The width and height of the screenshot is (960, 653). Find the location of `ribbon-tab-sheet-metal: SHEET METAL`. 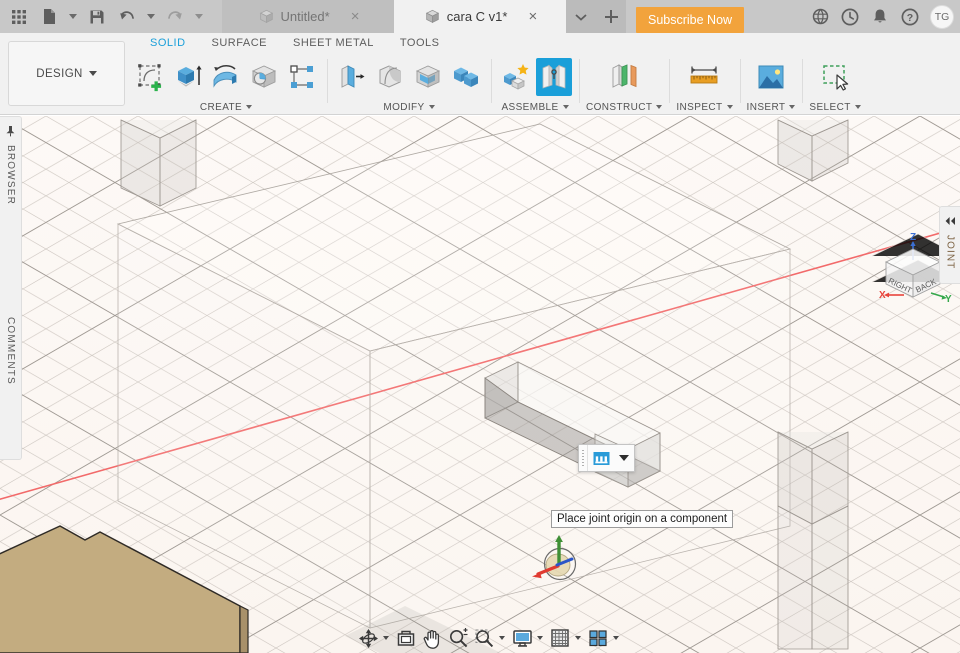

ribbon-tab-sheet-metal: SHEET METAL is located at coordinates (333, 41).